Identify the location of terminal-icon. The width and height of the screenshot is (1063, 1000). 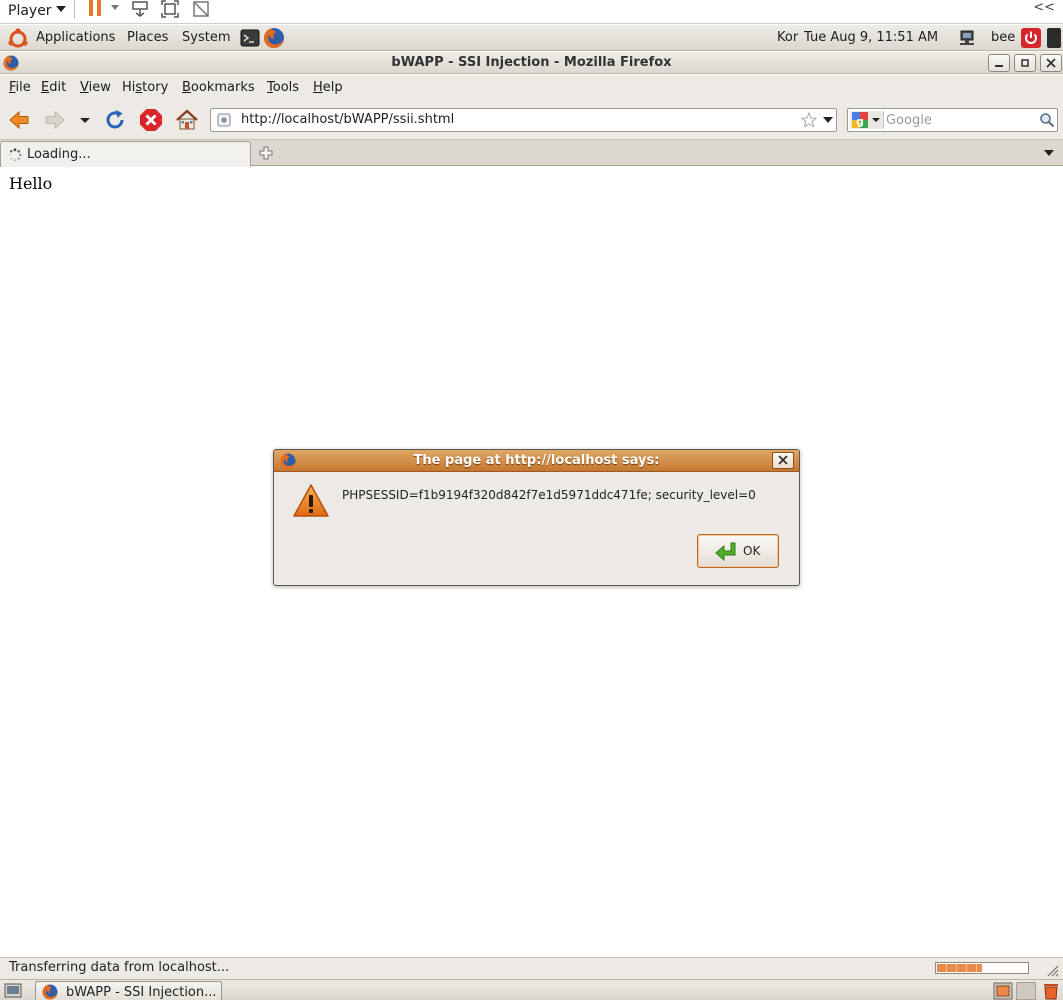
(250, 38).